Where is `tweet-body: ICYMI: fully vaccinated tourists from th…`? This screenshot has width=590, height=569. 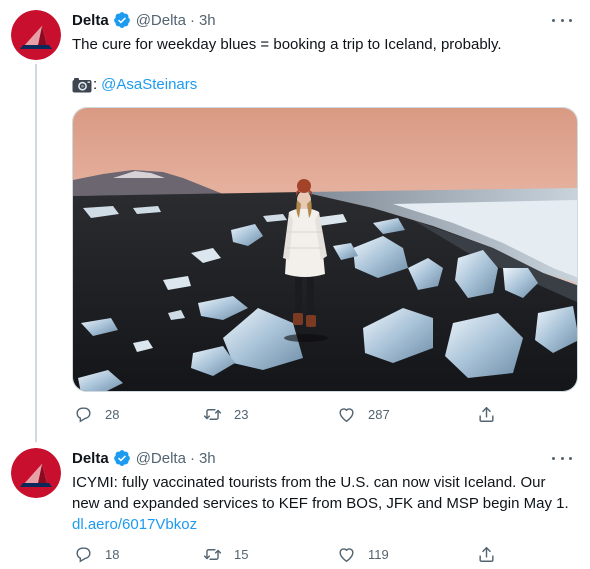 tweet-body: ICYMI: fully vaccinated tourists from th… is located at coordinates (320, 493).